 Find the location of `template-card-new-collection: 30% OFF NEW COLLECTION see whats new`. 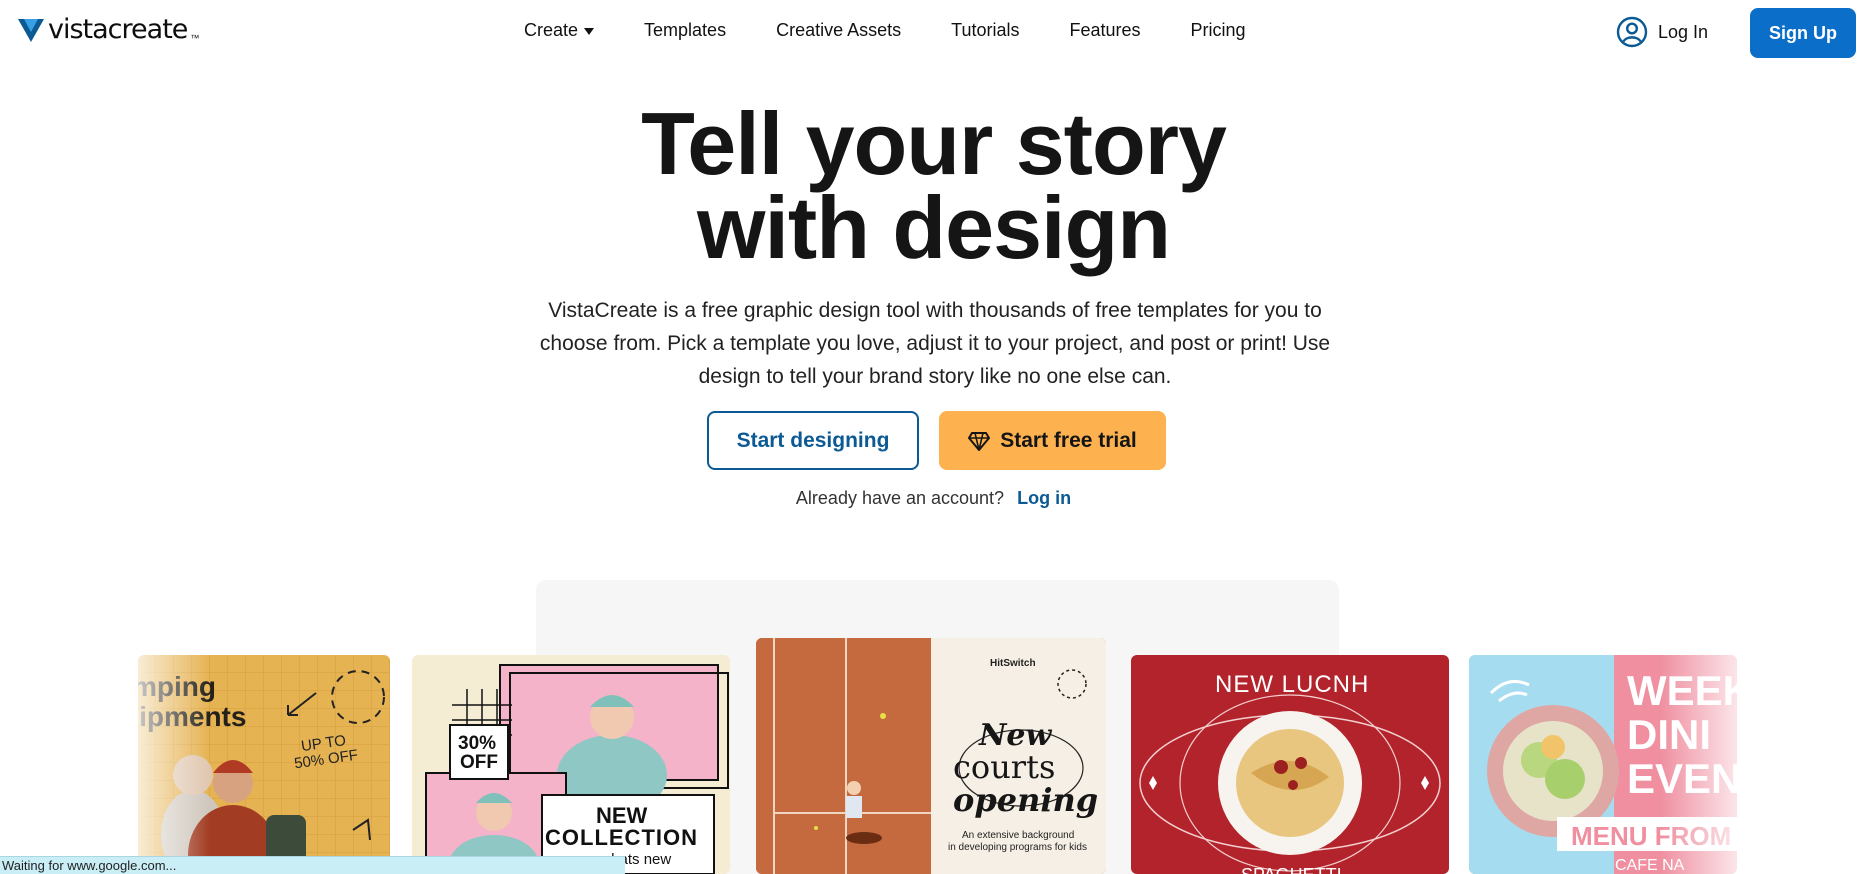

template-card-new-collection: 30% OFF NEW COLLECTION see whats new is located at coordinates (571, 764).